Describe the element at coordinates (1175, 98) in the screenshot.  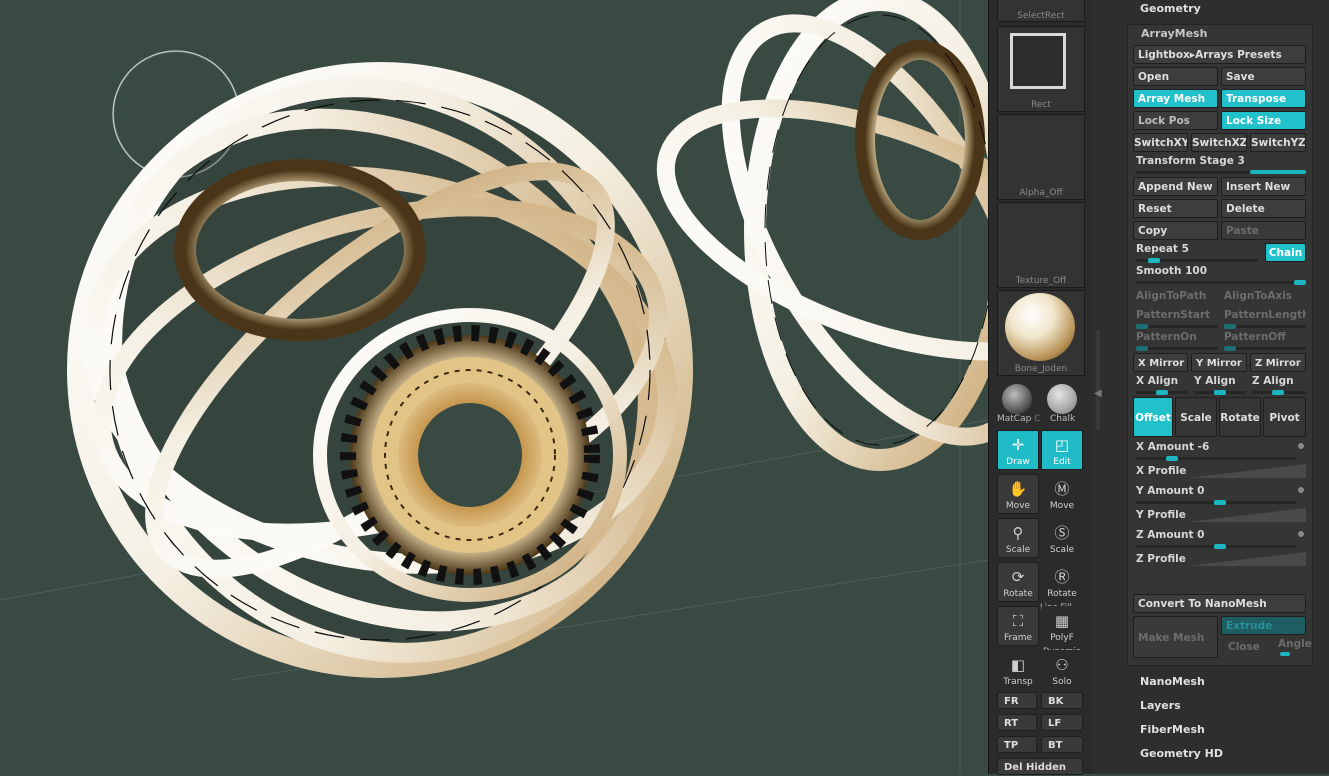
I see `array-mesh-button: Array Mesh` at that location.